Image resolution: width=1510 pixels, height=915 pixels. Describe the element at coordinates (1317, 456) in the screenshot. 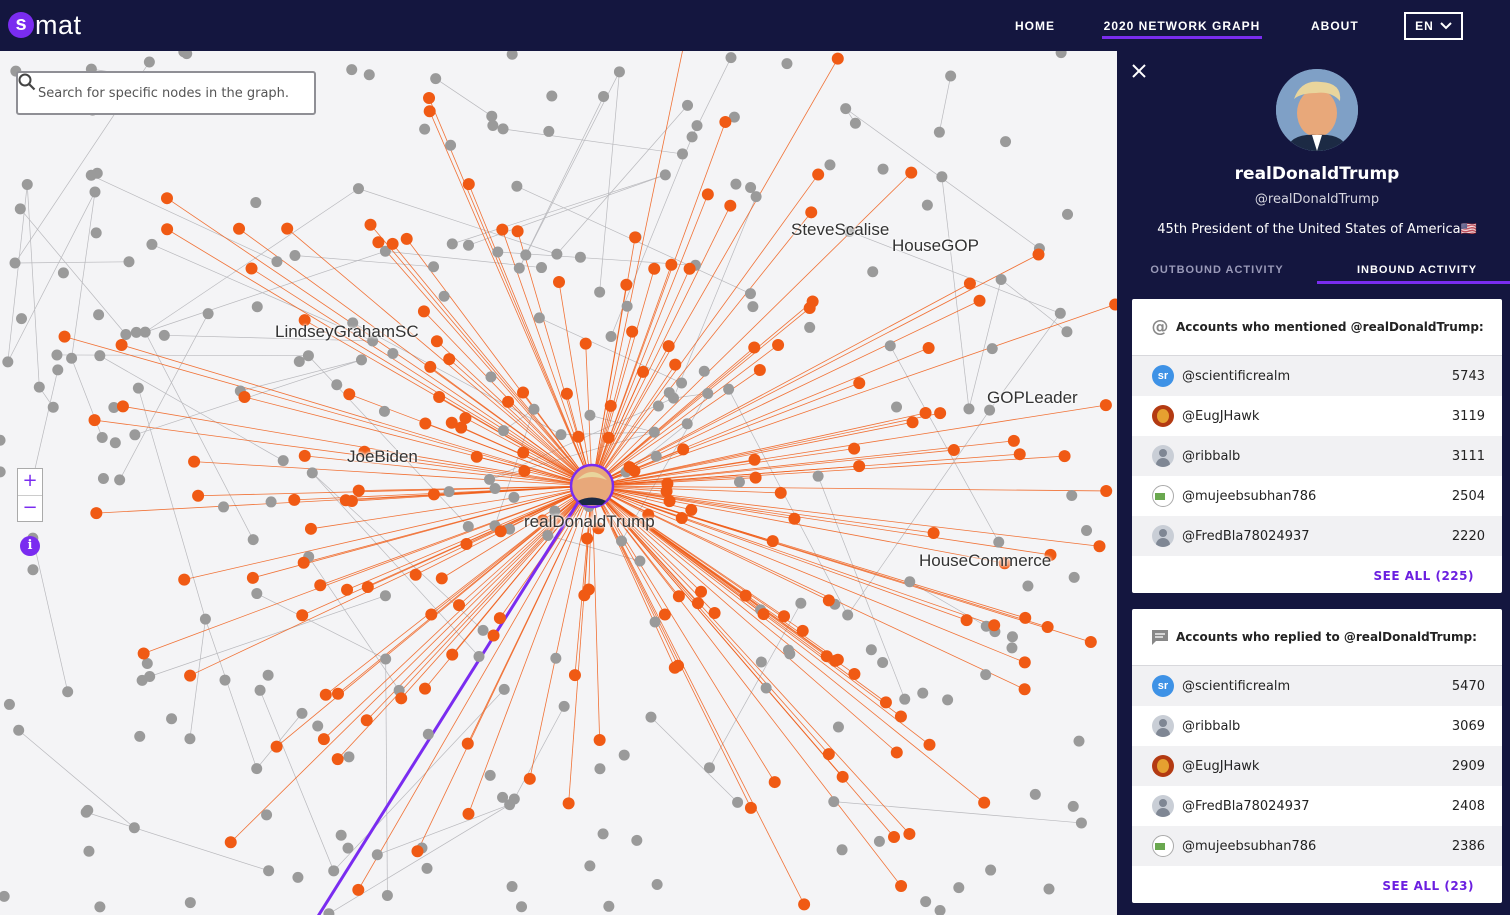

I see `account-row: @ribbalb 3111` at that location.